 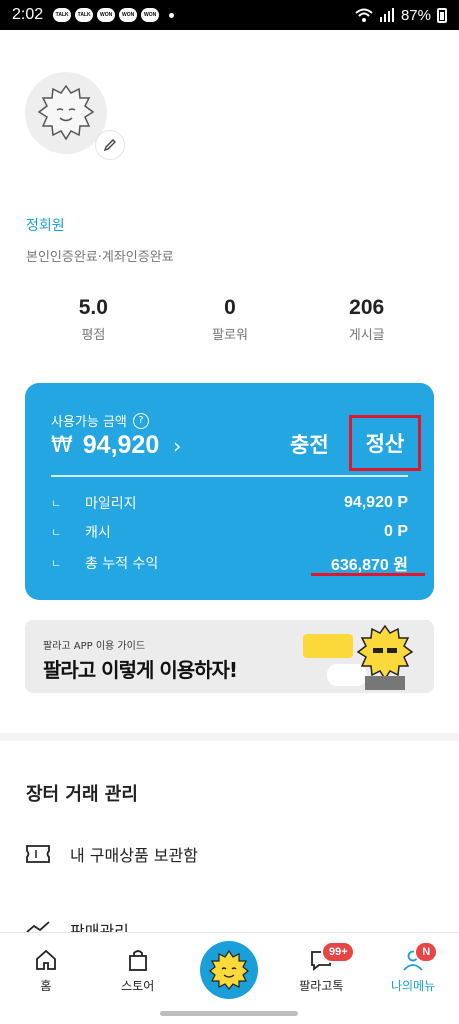 I want to click on stat-value: 0, so click(x=230, y=307).